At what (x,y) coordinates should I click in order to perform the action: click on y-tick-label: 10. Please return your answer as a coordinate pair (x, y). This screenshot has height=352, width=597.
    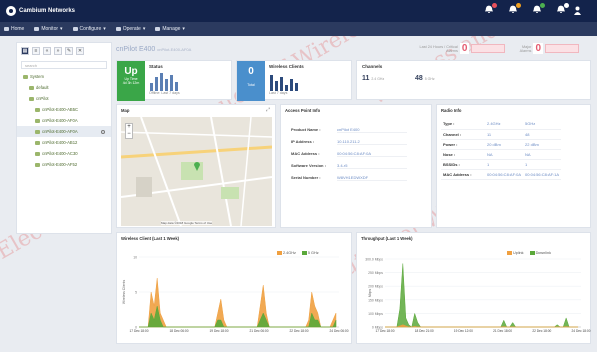
    Looking at the image, I should click on (135, 258).